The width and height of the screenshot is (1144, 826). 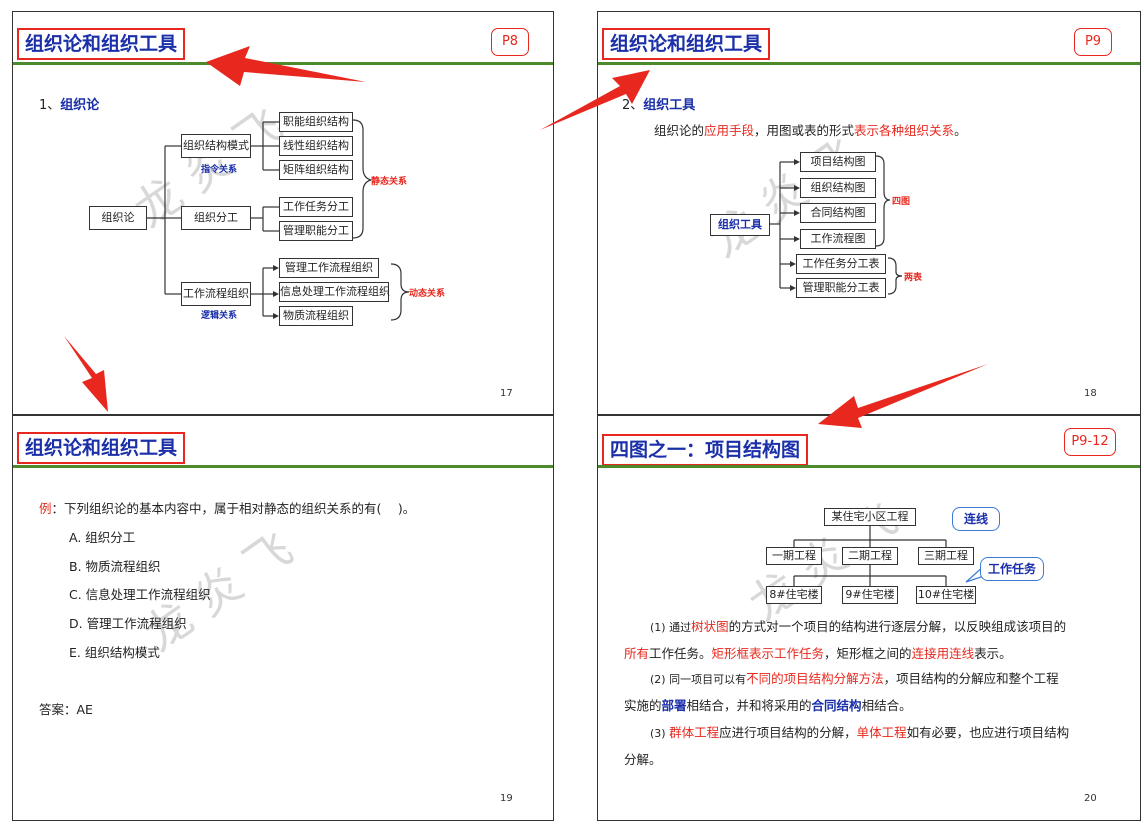 What do you see at coordinates (216, 146) in the screenshot?
I see `node-org-structure-mode: 组织结构模式` at bounding box center [216, 146].